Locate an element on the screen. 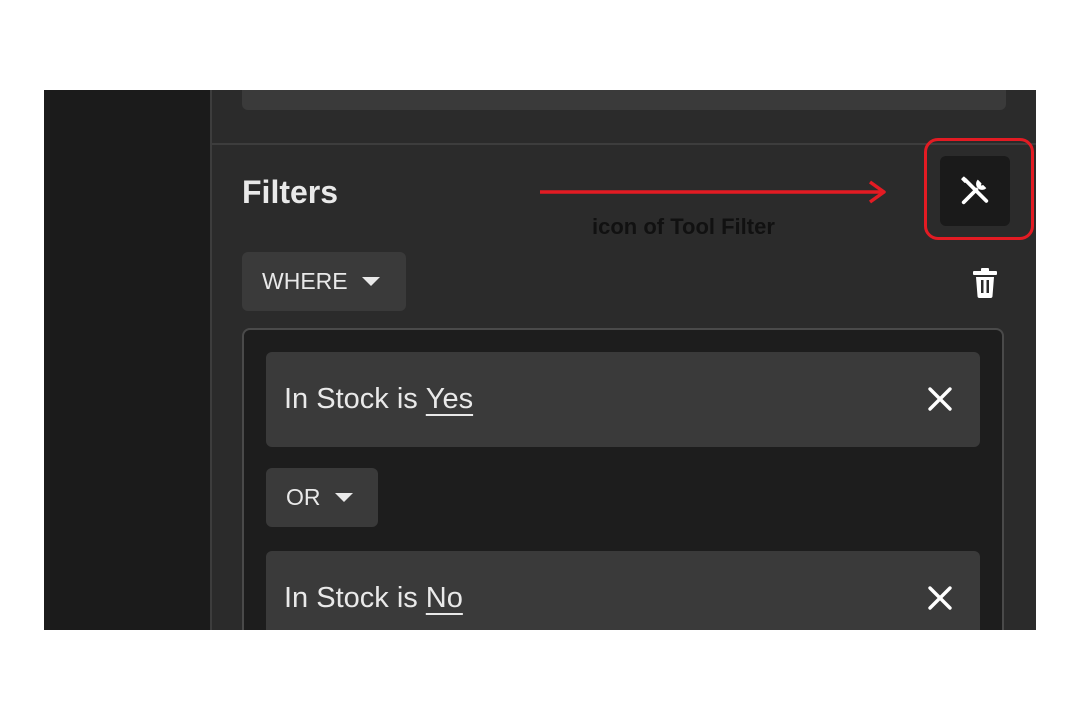 The height and width of the screenshot is (720, 1080). where-dropdown: WHERE is located at coordinates (324, 281).